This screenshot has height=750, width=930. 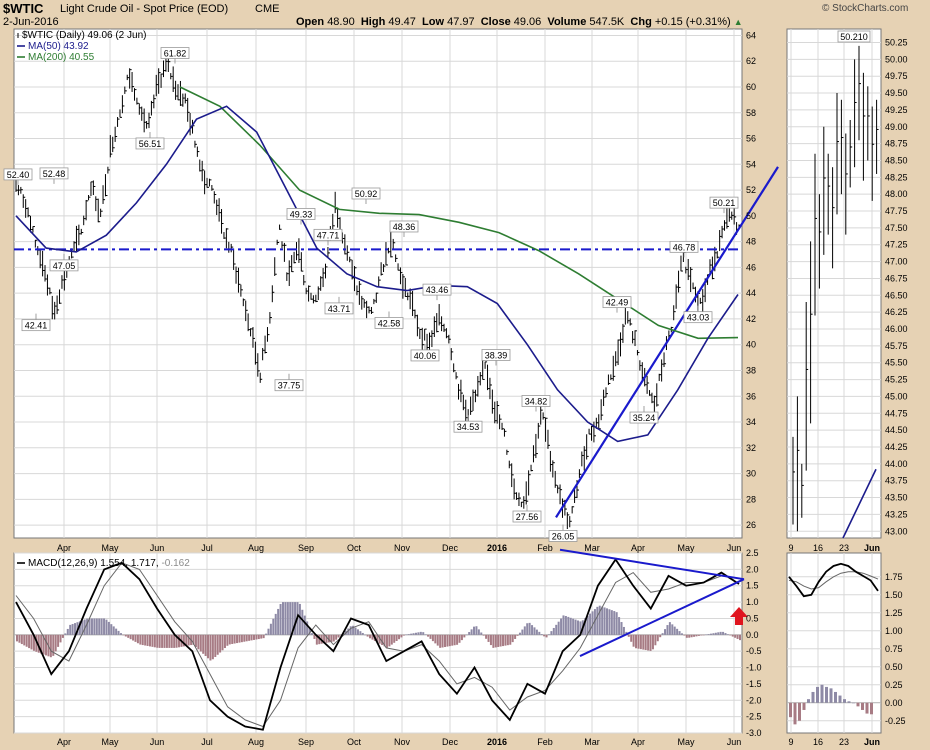 What do you see at coordinates (450, 742) in the screenshot?
I see `macd-x-tick: Dec` at bounding box center [450, 742].